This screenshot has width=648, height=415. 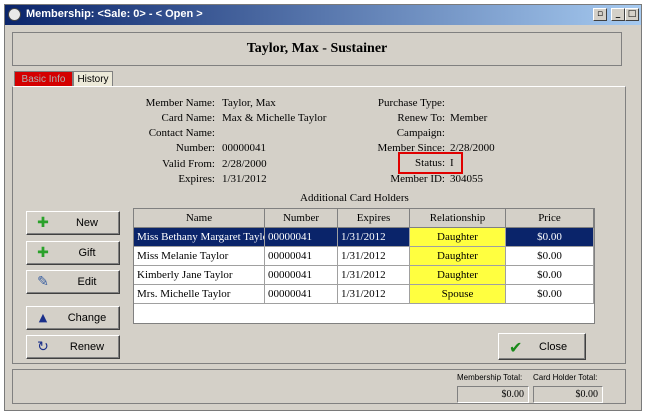 What do you see at coordinates (323, 15) in the screenshot?
I see `title-bar: Membership: <Sale: 0> - < Open > ▫ _ □` at bounding box center [323, 15].